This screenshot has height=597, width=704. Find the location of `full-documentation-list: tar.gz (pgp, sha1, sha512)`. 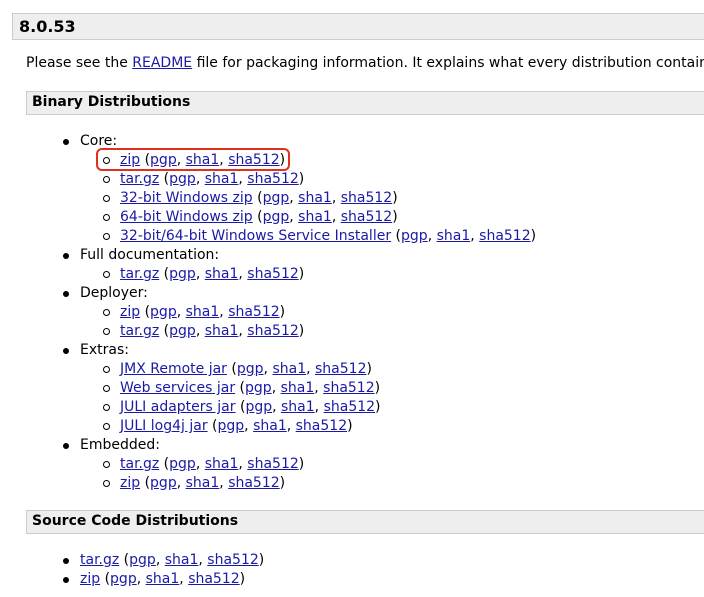

full-documentation-list: tar.gz (pgp, sha1, sha512) is located at coordinates (308, 274).